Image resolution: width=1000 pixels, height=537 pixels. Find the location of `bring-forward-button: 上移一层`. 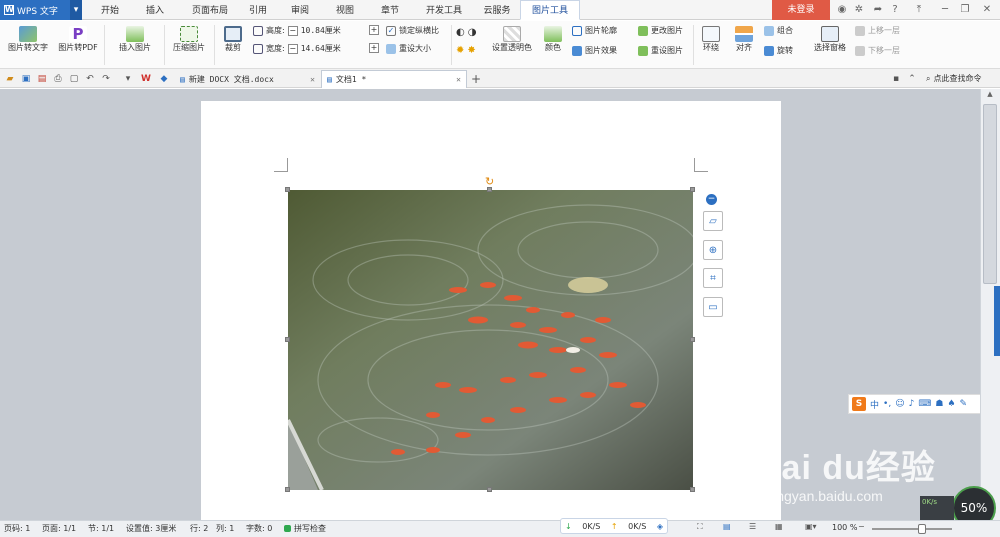

bring-forward-button: 上移一层 is located at coordinates (877, 30).